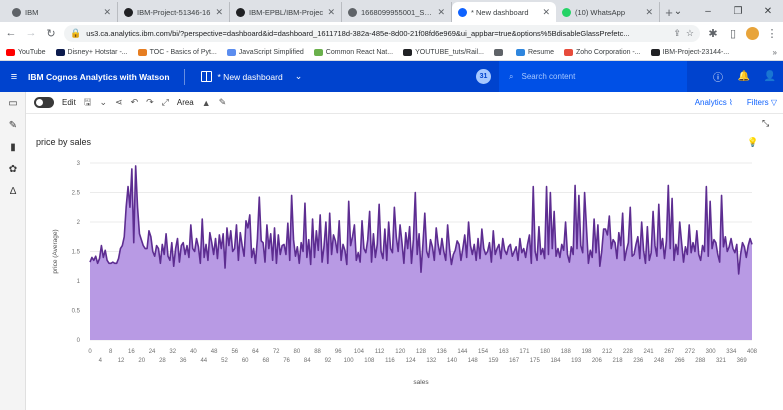 This screenshot has width=783, height=410. I want to click on x-tick-label: 76, so click(286, 361).